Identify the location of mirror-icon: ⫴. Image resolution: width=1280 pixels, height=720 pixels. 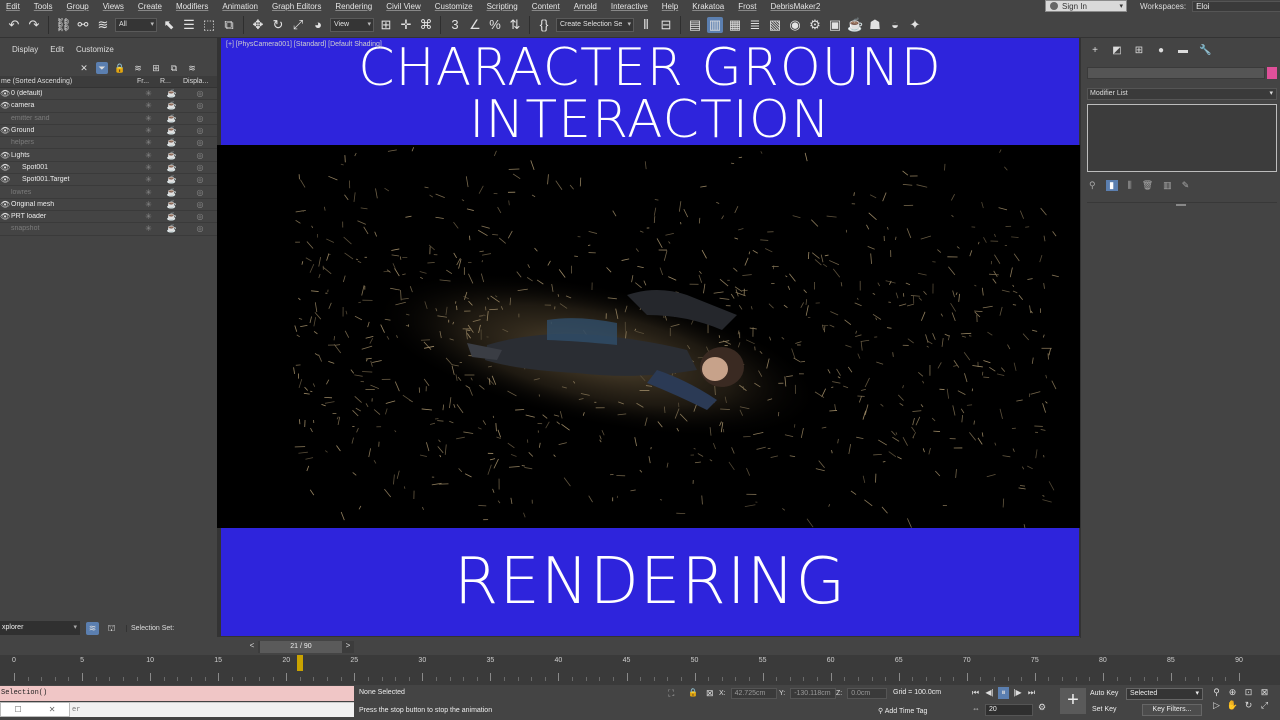
(646, 25).